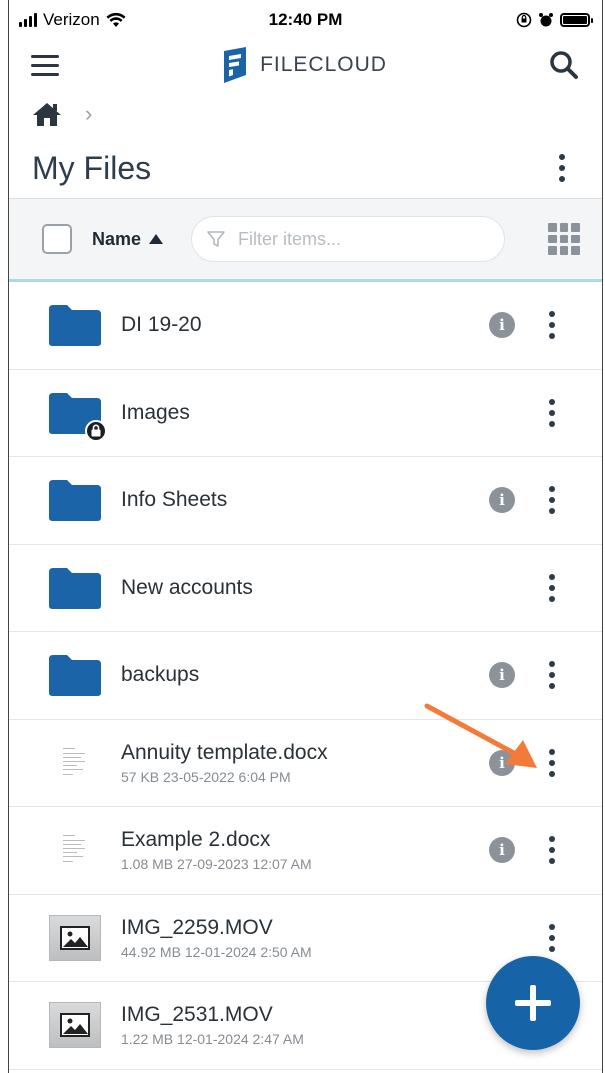 The height and width of the screenshot is (1073, 605). I want to click on file-name: Annuity template.docx, so click(224, 752).